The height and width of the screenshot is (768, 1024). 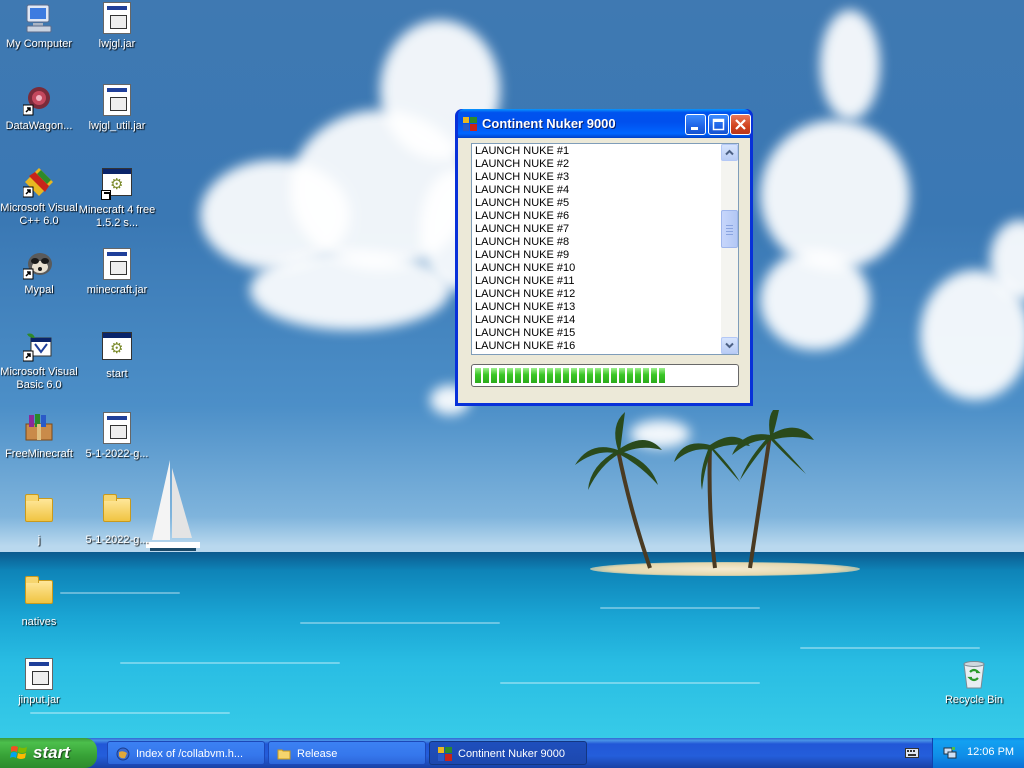 I want to click on desktop-icon-start: start, so click(x=117, y=355).